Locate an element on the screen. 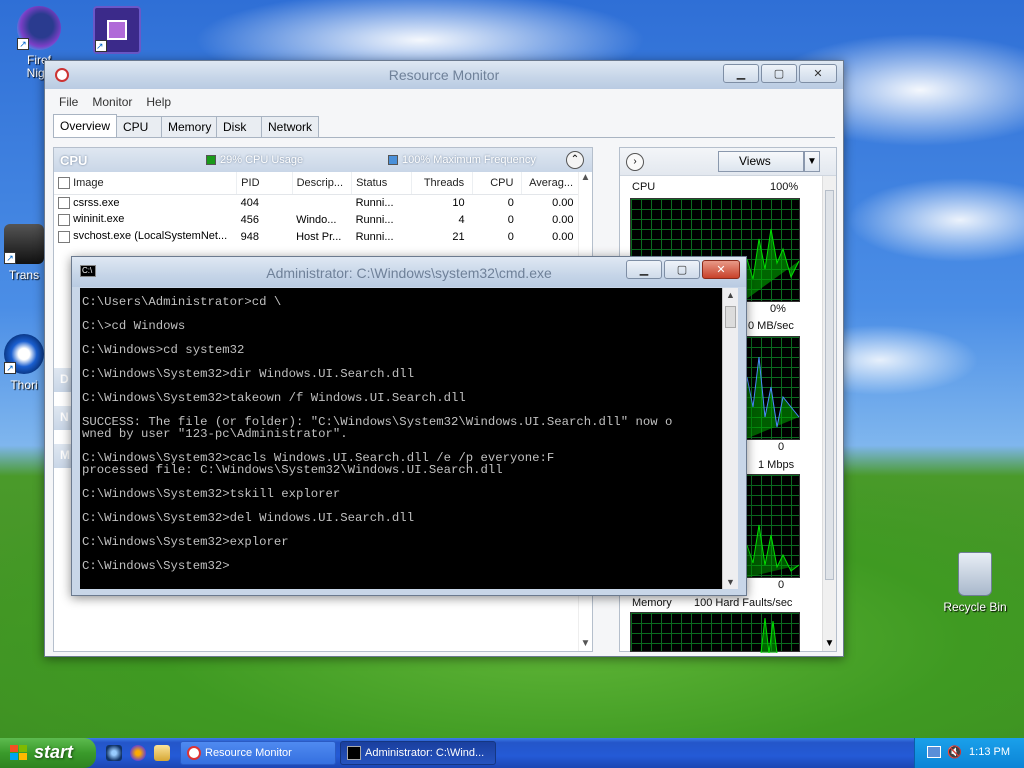  memory-hard-faults: 100 Hard Faults/sec is located at coordinates (743, 603).